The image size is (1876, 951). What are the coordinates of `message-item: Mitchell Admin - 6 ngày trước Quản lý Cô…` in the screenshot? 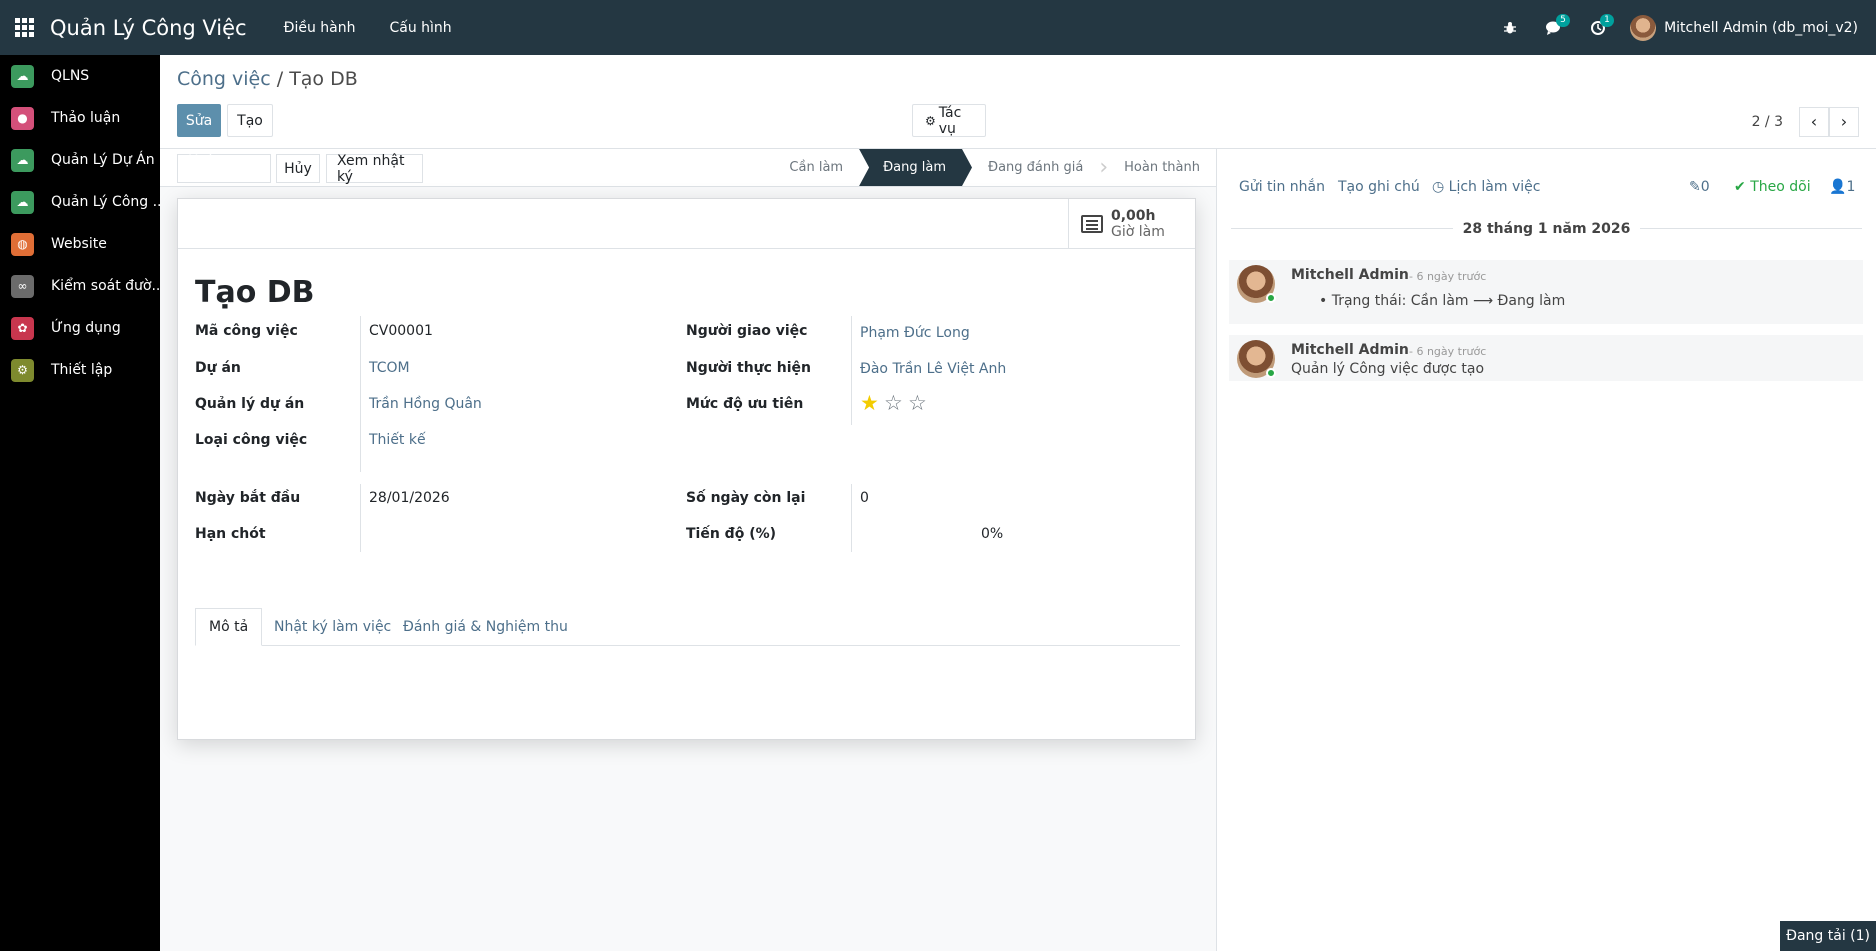 It's located at (1546, 358).